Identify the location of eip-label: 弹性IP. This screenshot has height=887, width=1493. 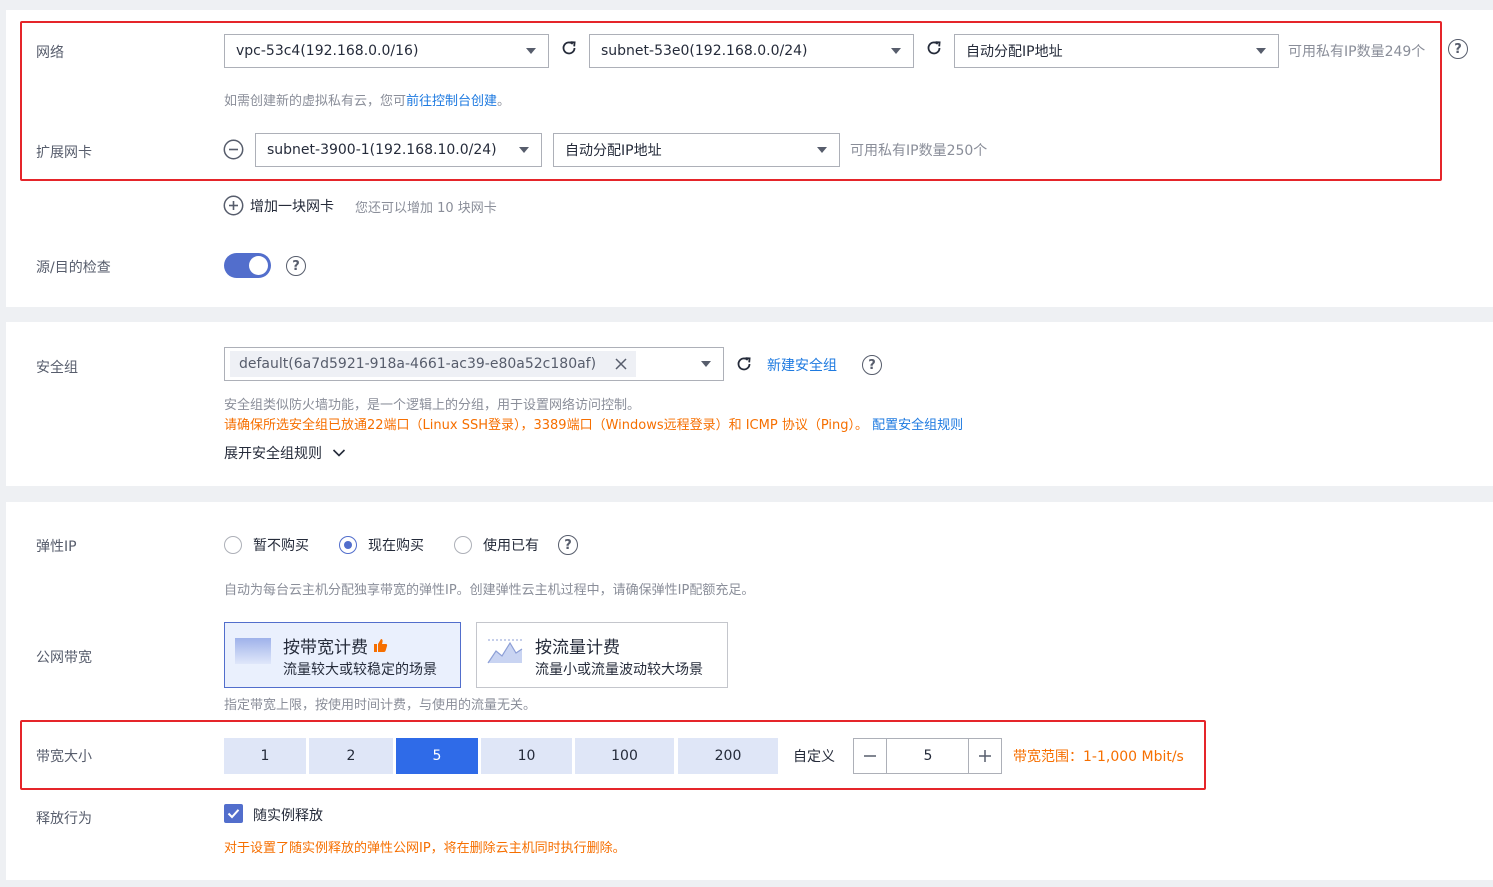
(56, 547).